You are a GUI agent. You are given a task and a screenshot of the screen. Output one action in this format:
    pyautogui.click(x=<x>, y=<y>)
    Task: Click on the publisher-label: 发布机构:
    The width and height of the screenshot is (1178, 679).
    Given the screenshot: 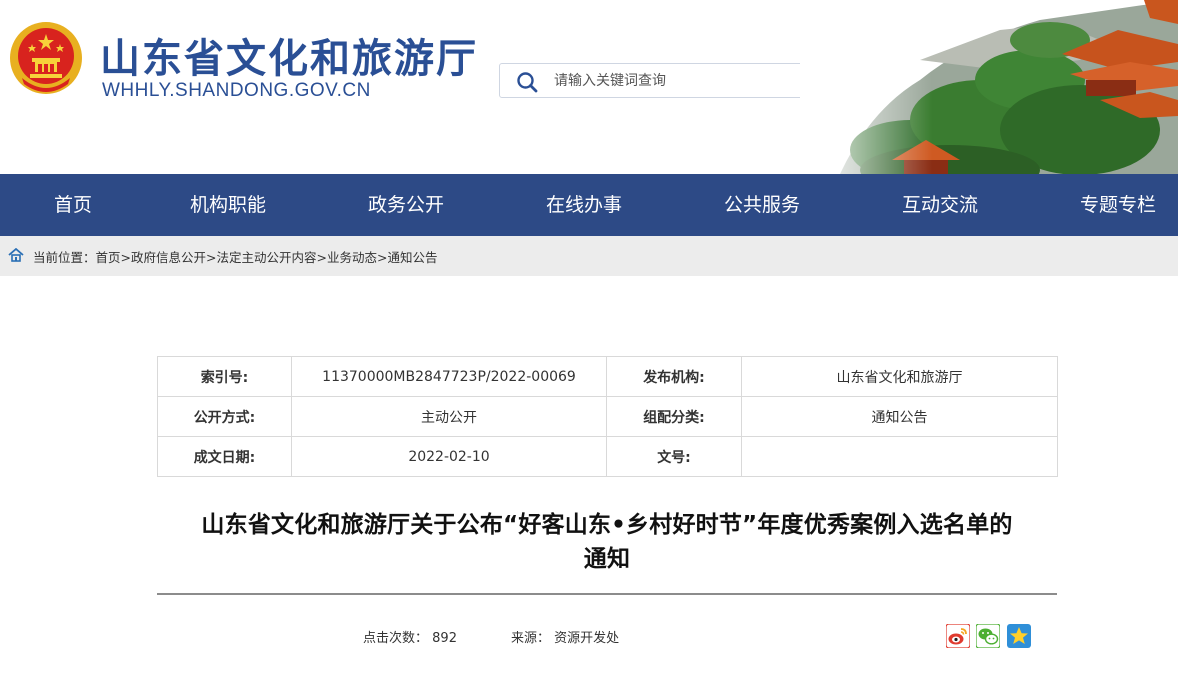 What is the action you would take?
    pyautogui.click(x=674, y=376)
    